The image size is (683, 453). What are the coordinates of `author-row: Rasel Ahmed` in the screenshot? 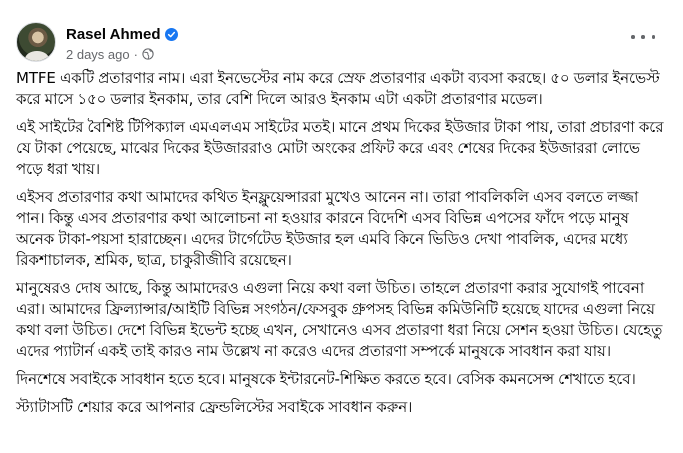 It's located at (122, 34).